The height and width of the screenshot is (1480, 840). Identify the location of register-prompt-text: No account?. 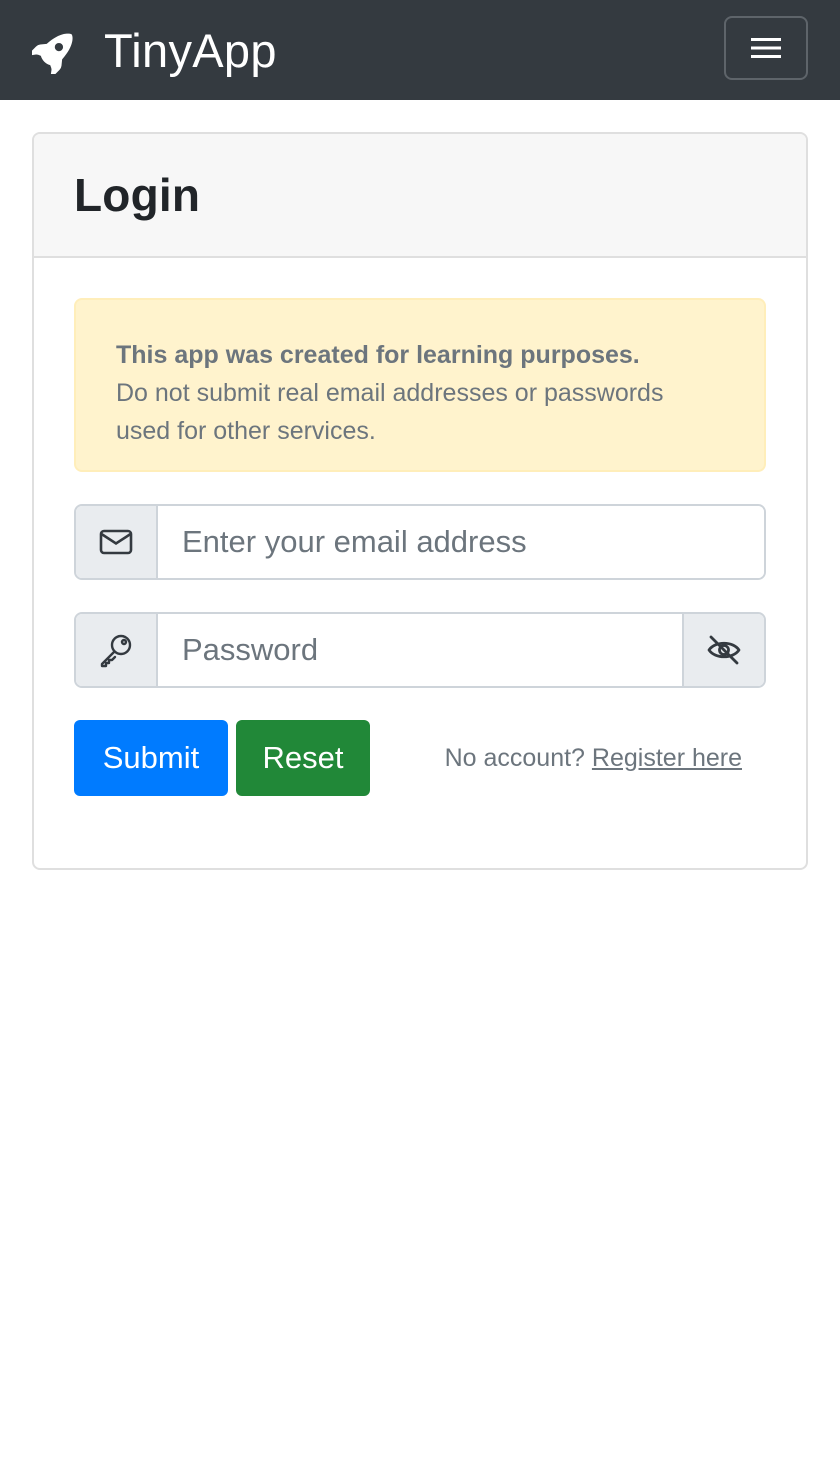
(514, 757).